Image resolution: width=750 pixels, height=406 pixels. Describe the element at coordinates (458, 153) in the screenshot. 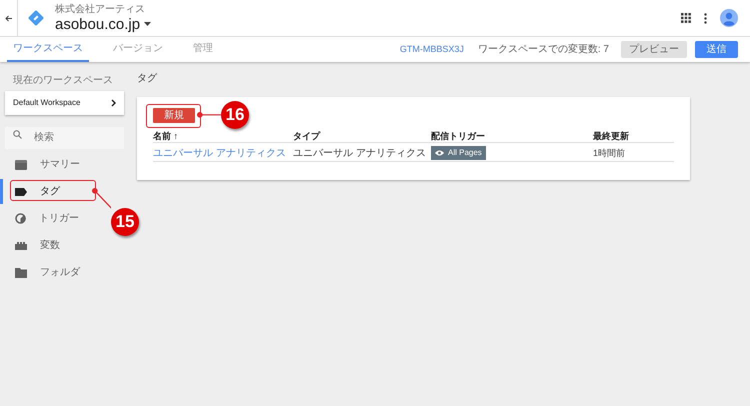

I see `trigger-chip: All Pages` at that location.